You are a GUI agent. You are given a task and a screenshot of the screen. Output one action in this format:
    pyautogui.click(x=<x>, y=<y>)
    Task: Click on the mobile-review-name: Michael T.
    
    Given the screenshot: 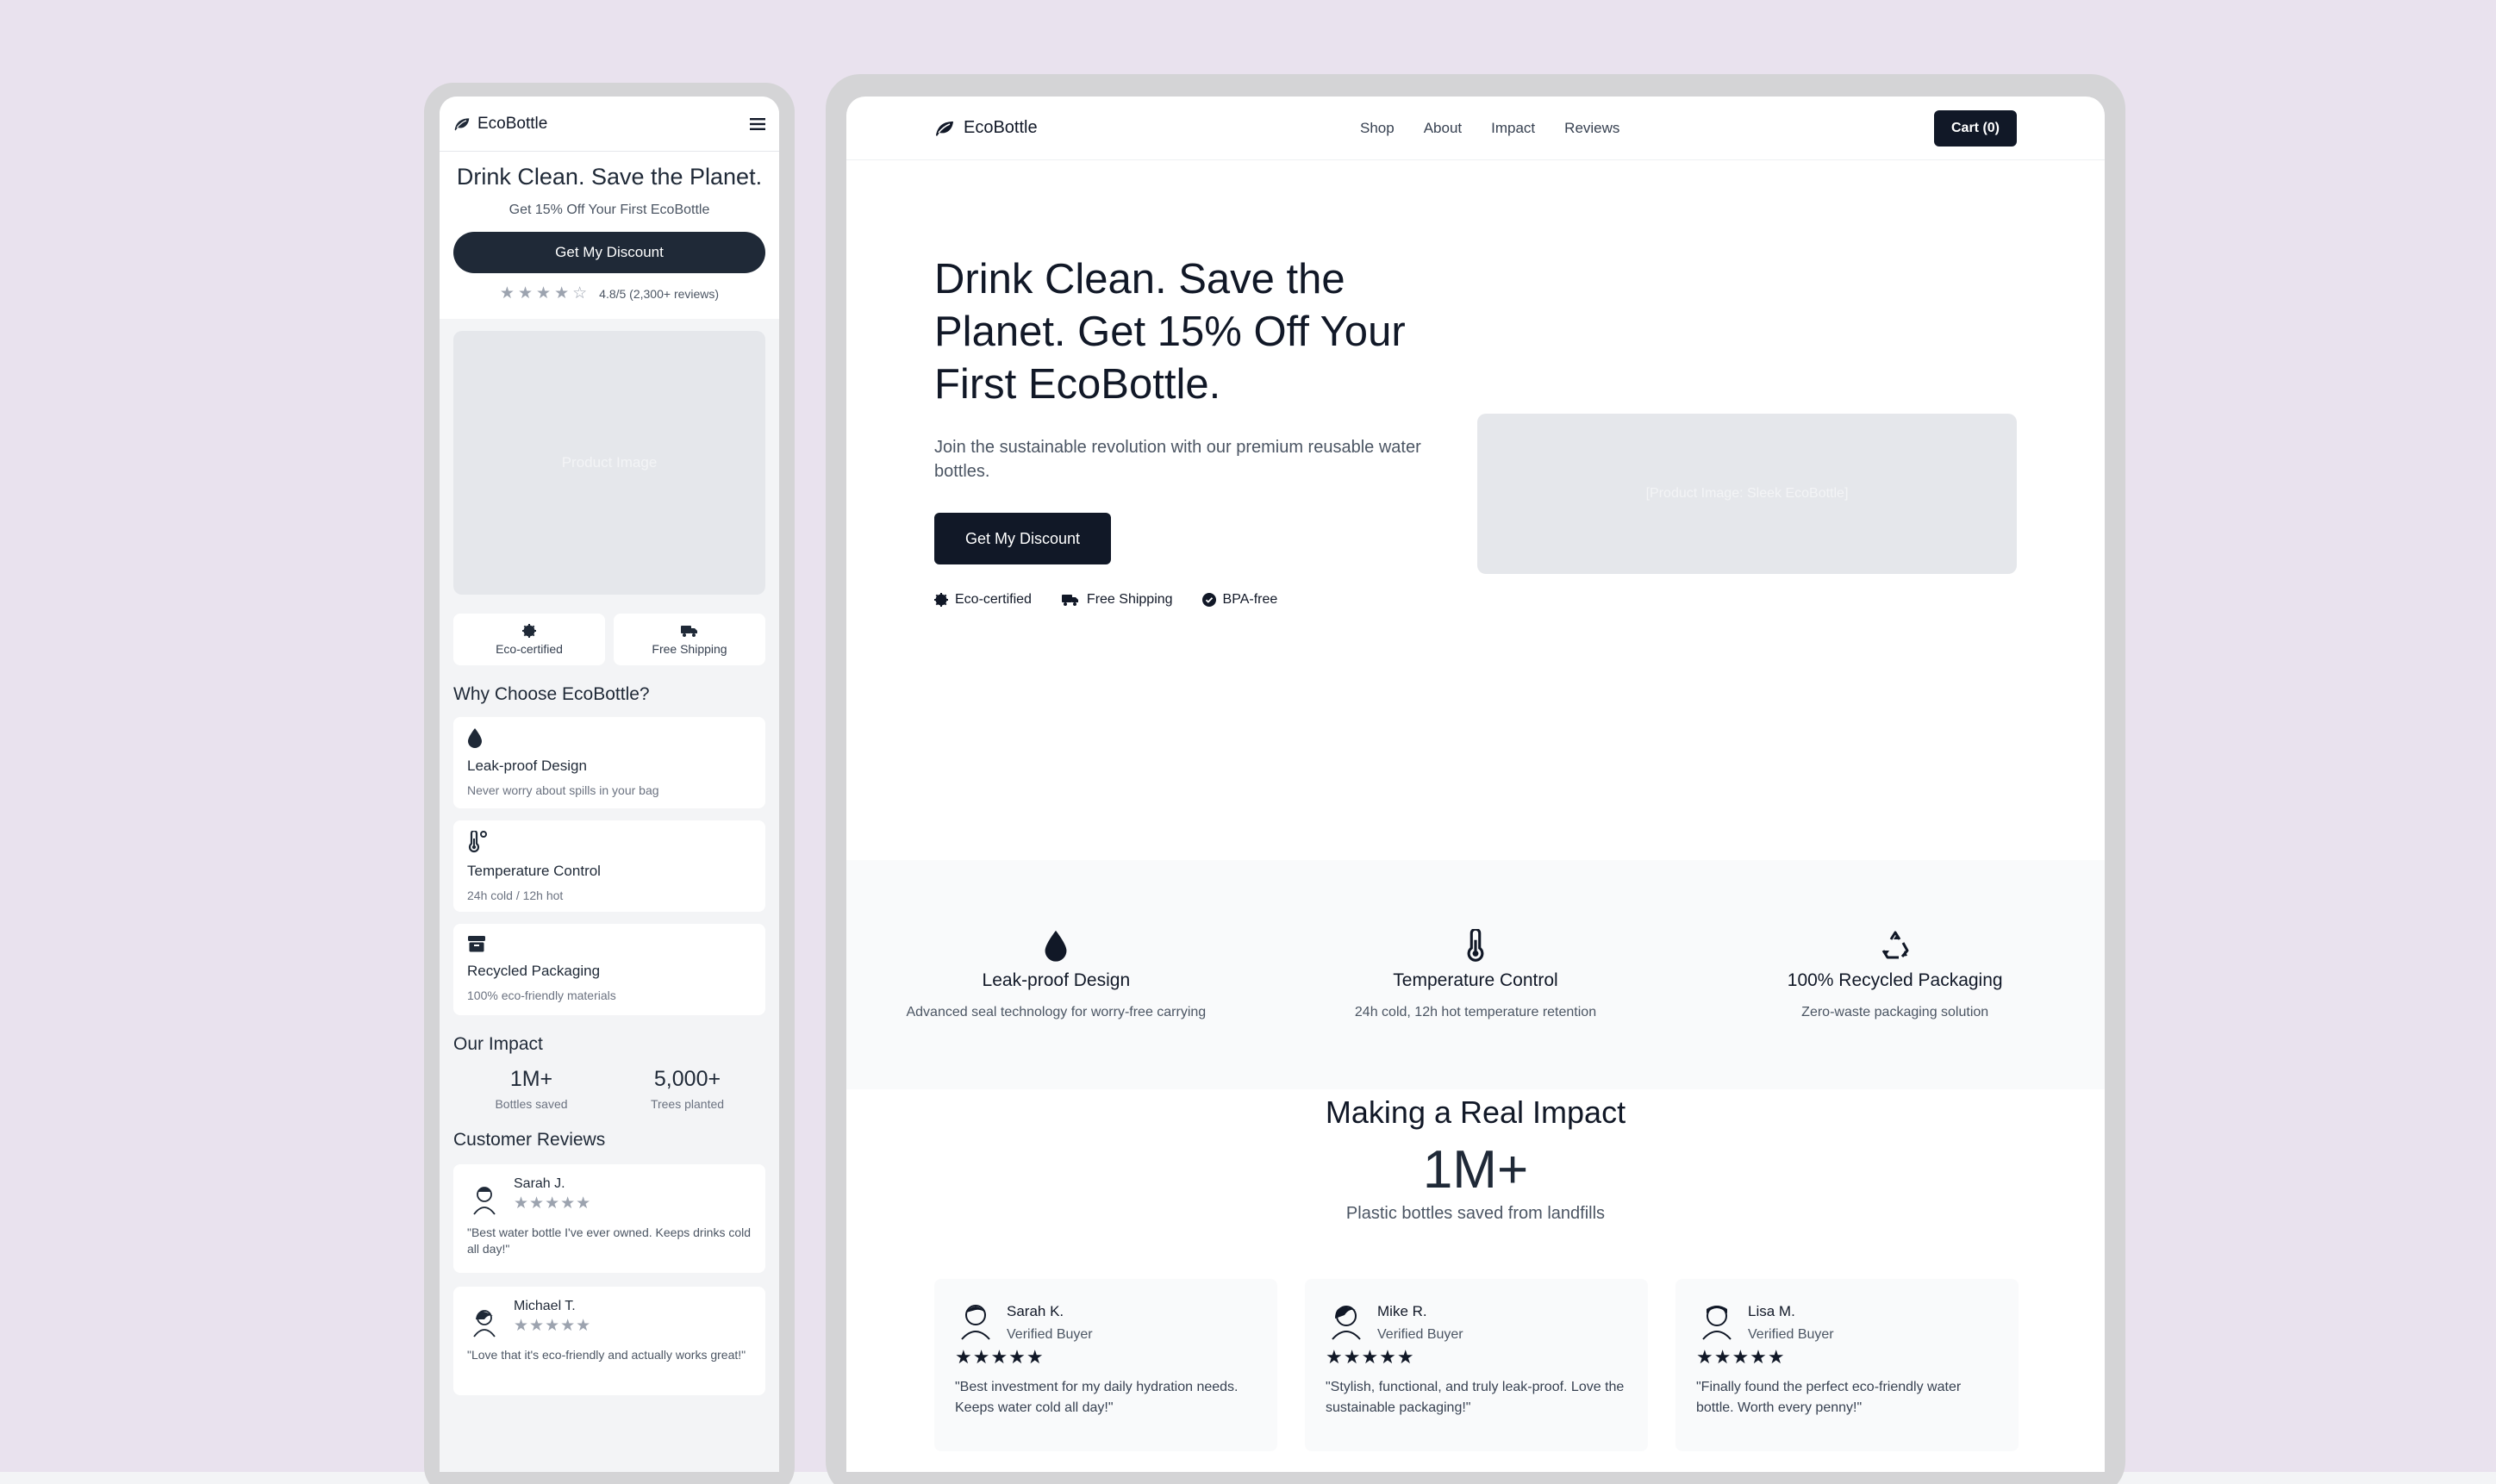 What is the action you would take?
    pyautogui.click(x=545, y=1306)
    